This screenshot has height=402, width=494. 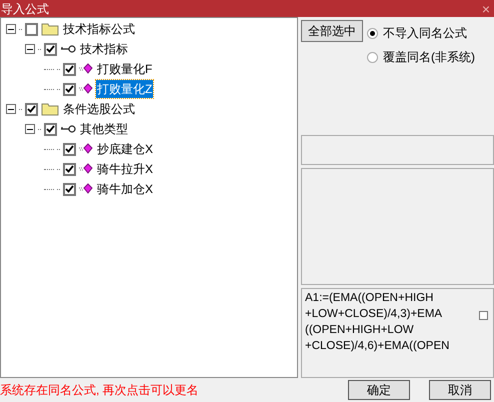 What do you see at coordinates (125, 69) in the screenshot?
I see `tree-item: 打败量化F` at bounding box center [125, 69].